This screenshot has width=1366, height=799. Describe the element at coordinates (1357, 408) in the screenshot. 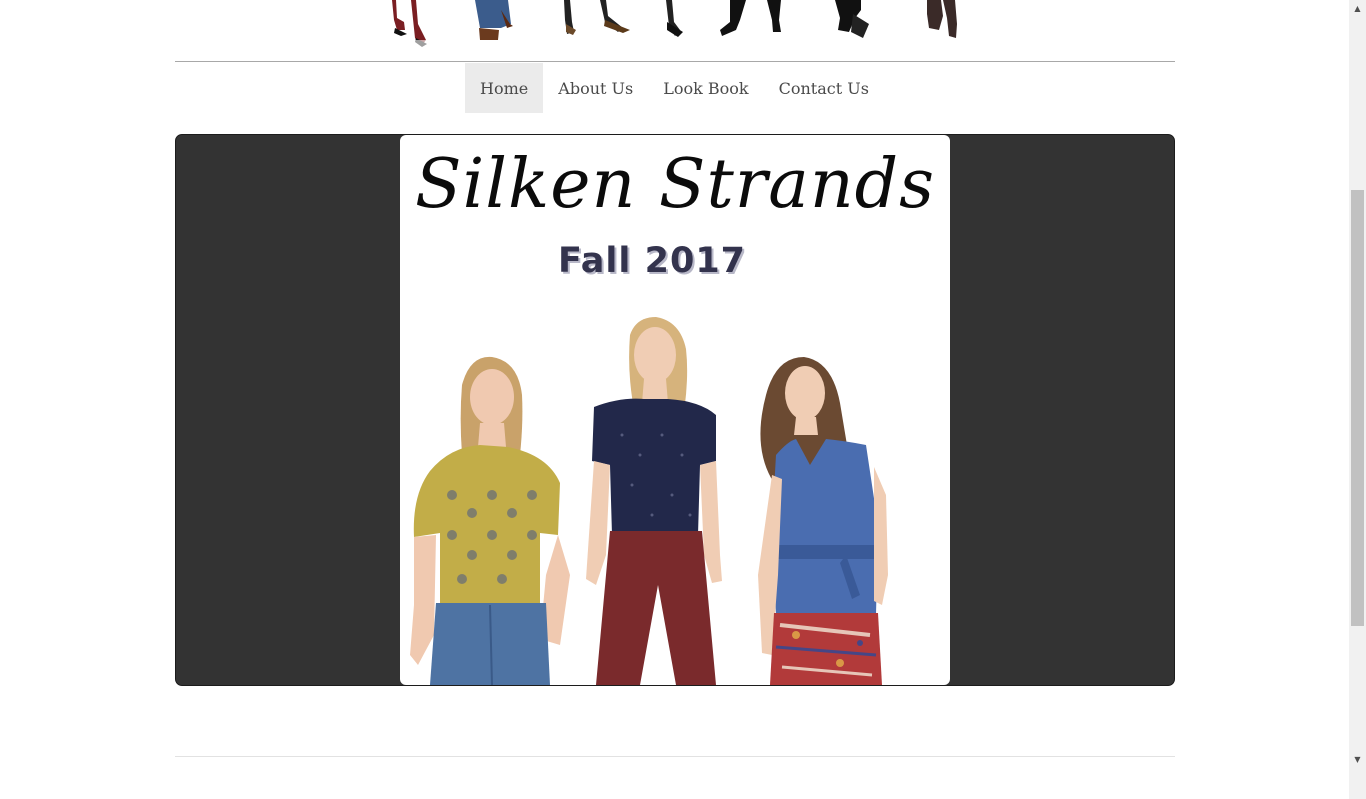

I see `scrollbar-thumb` at that location.